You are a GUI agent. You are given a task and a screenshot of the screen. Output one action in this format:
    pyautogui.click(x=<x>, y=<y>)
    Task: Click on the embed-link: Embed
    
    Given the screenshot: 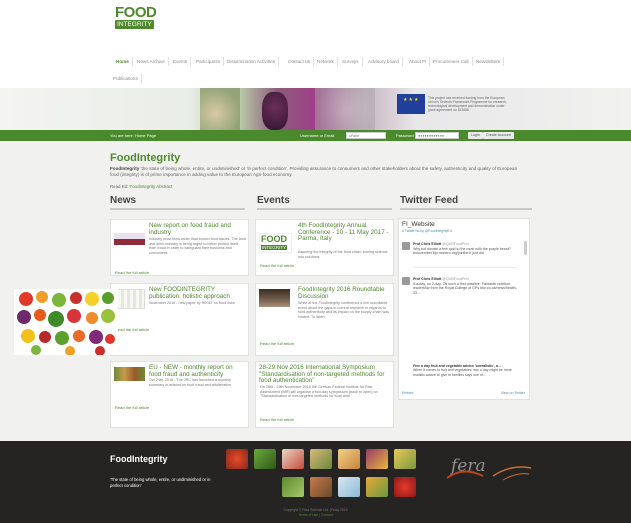 What is the action you would take?
    pyautogui.click(x=407, y=393)
    